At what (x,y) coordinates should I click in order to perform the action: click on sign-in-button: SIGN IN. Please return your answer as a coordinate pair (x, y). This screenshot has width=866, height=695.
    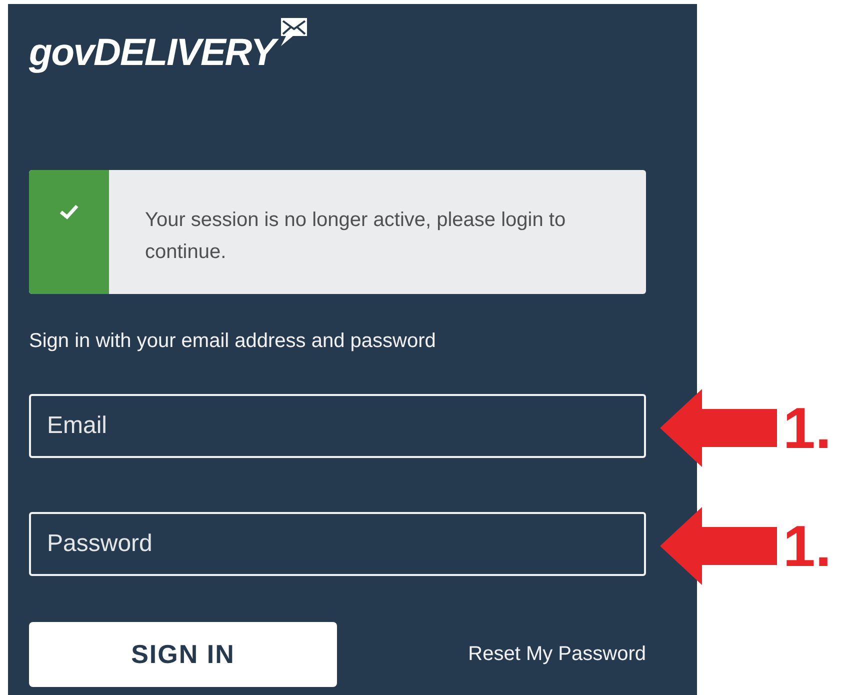
    Looking at the image, I should click on (183, 654).